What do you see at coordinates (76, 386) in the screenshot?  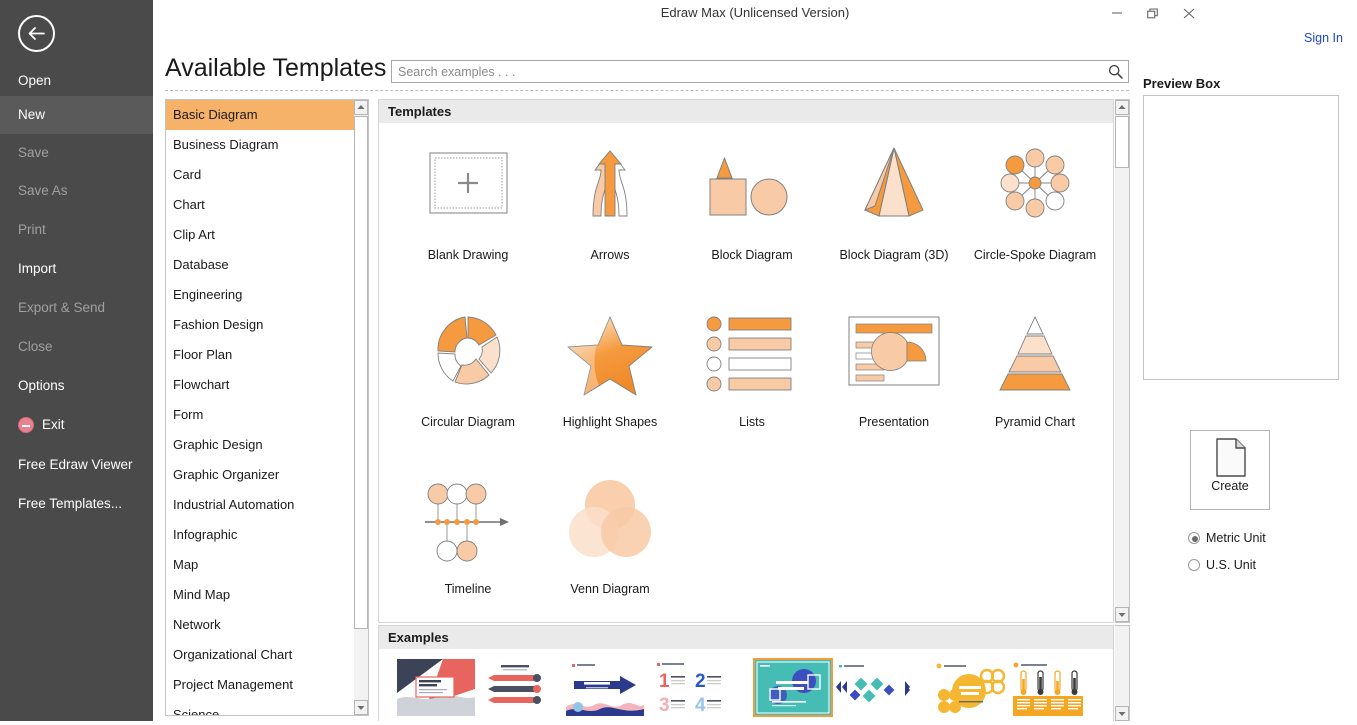 I see `nav-item-options: Options` at bounding box center [76, 386].